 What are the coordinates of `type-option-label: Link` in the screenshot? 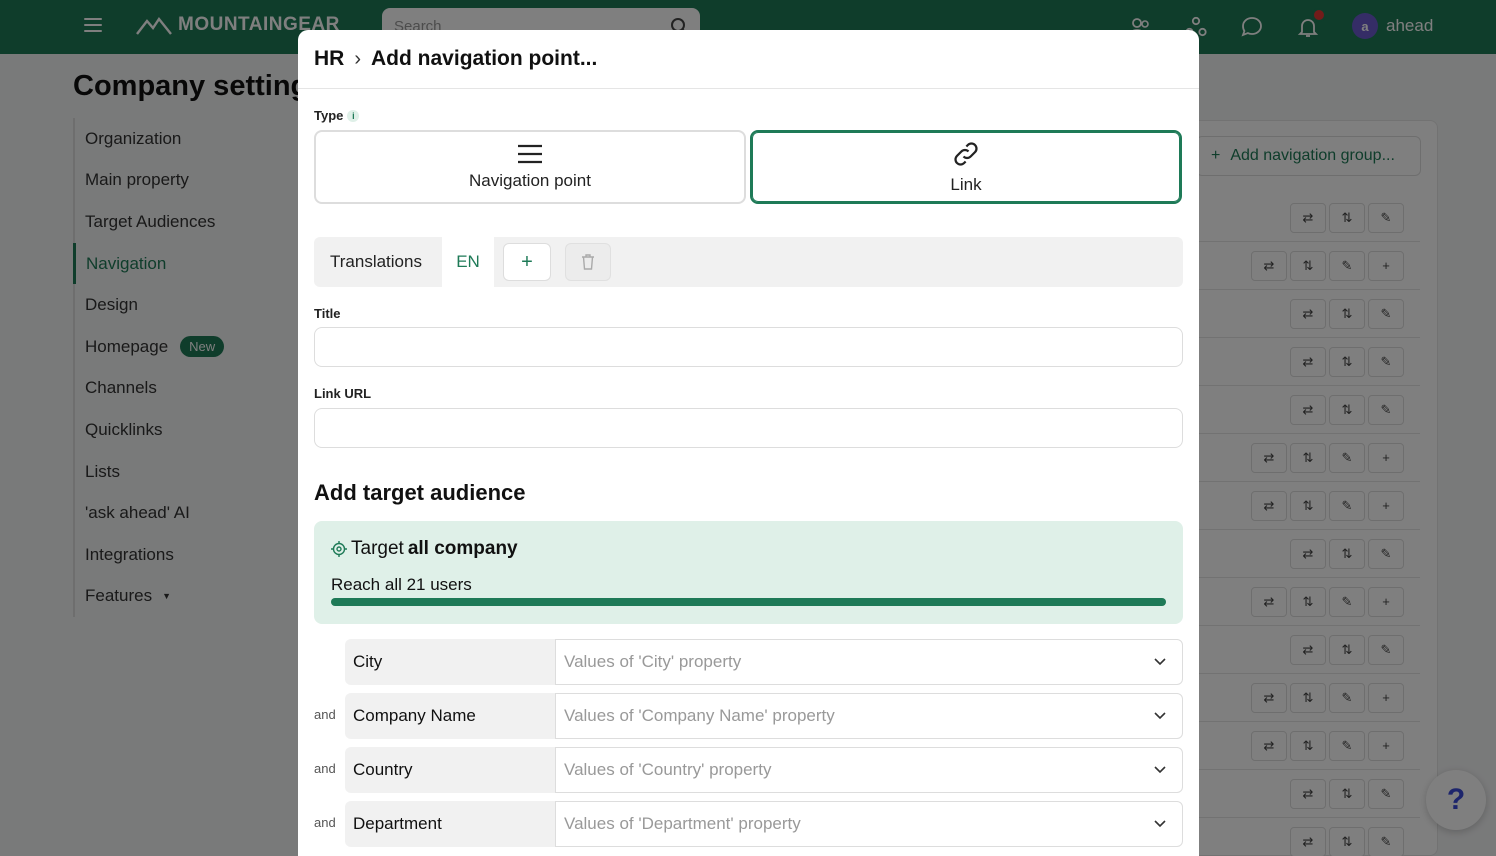 It's located at (966, 184).